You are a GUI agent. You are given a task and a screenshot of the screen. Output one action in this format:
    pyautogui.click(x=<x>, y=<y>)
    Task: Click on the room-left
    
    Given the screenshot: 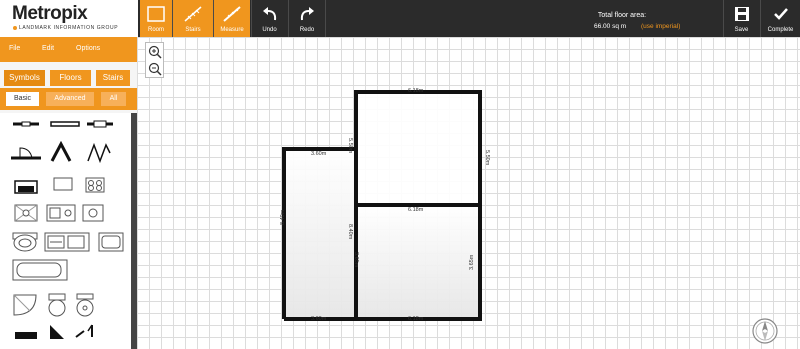 What is the action you would take?
    pyautogui.click(x=320, y=234)
    